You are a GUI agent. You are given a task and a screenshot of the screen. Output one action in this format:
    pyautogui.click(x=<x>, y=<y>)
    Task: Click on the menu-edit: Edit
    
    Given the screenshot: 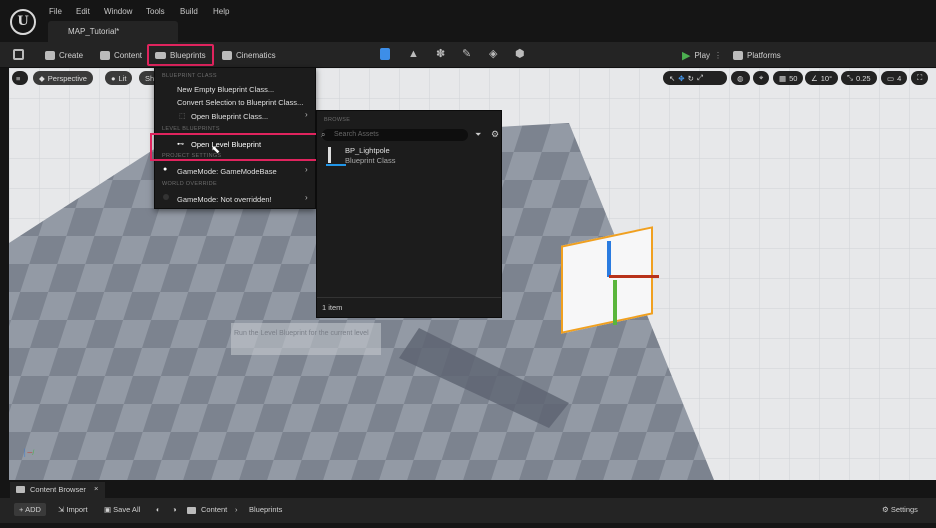 What is the action you would take?
    pyautogui.click(x=83, y=11)
    